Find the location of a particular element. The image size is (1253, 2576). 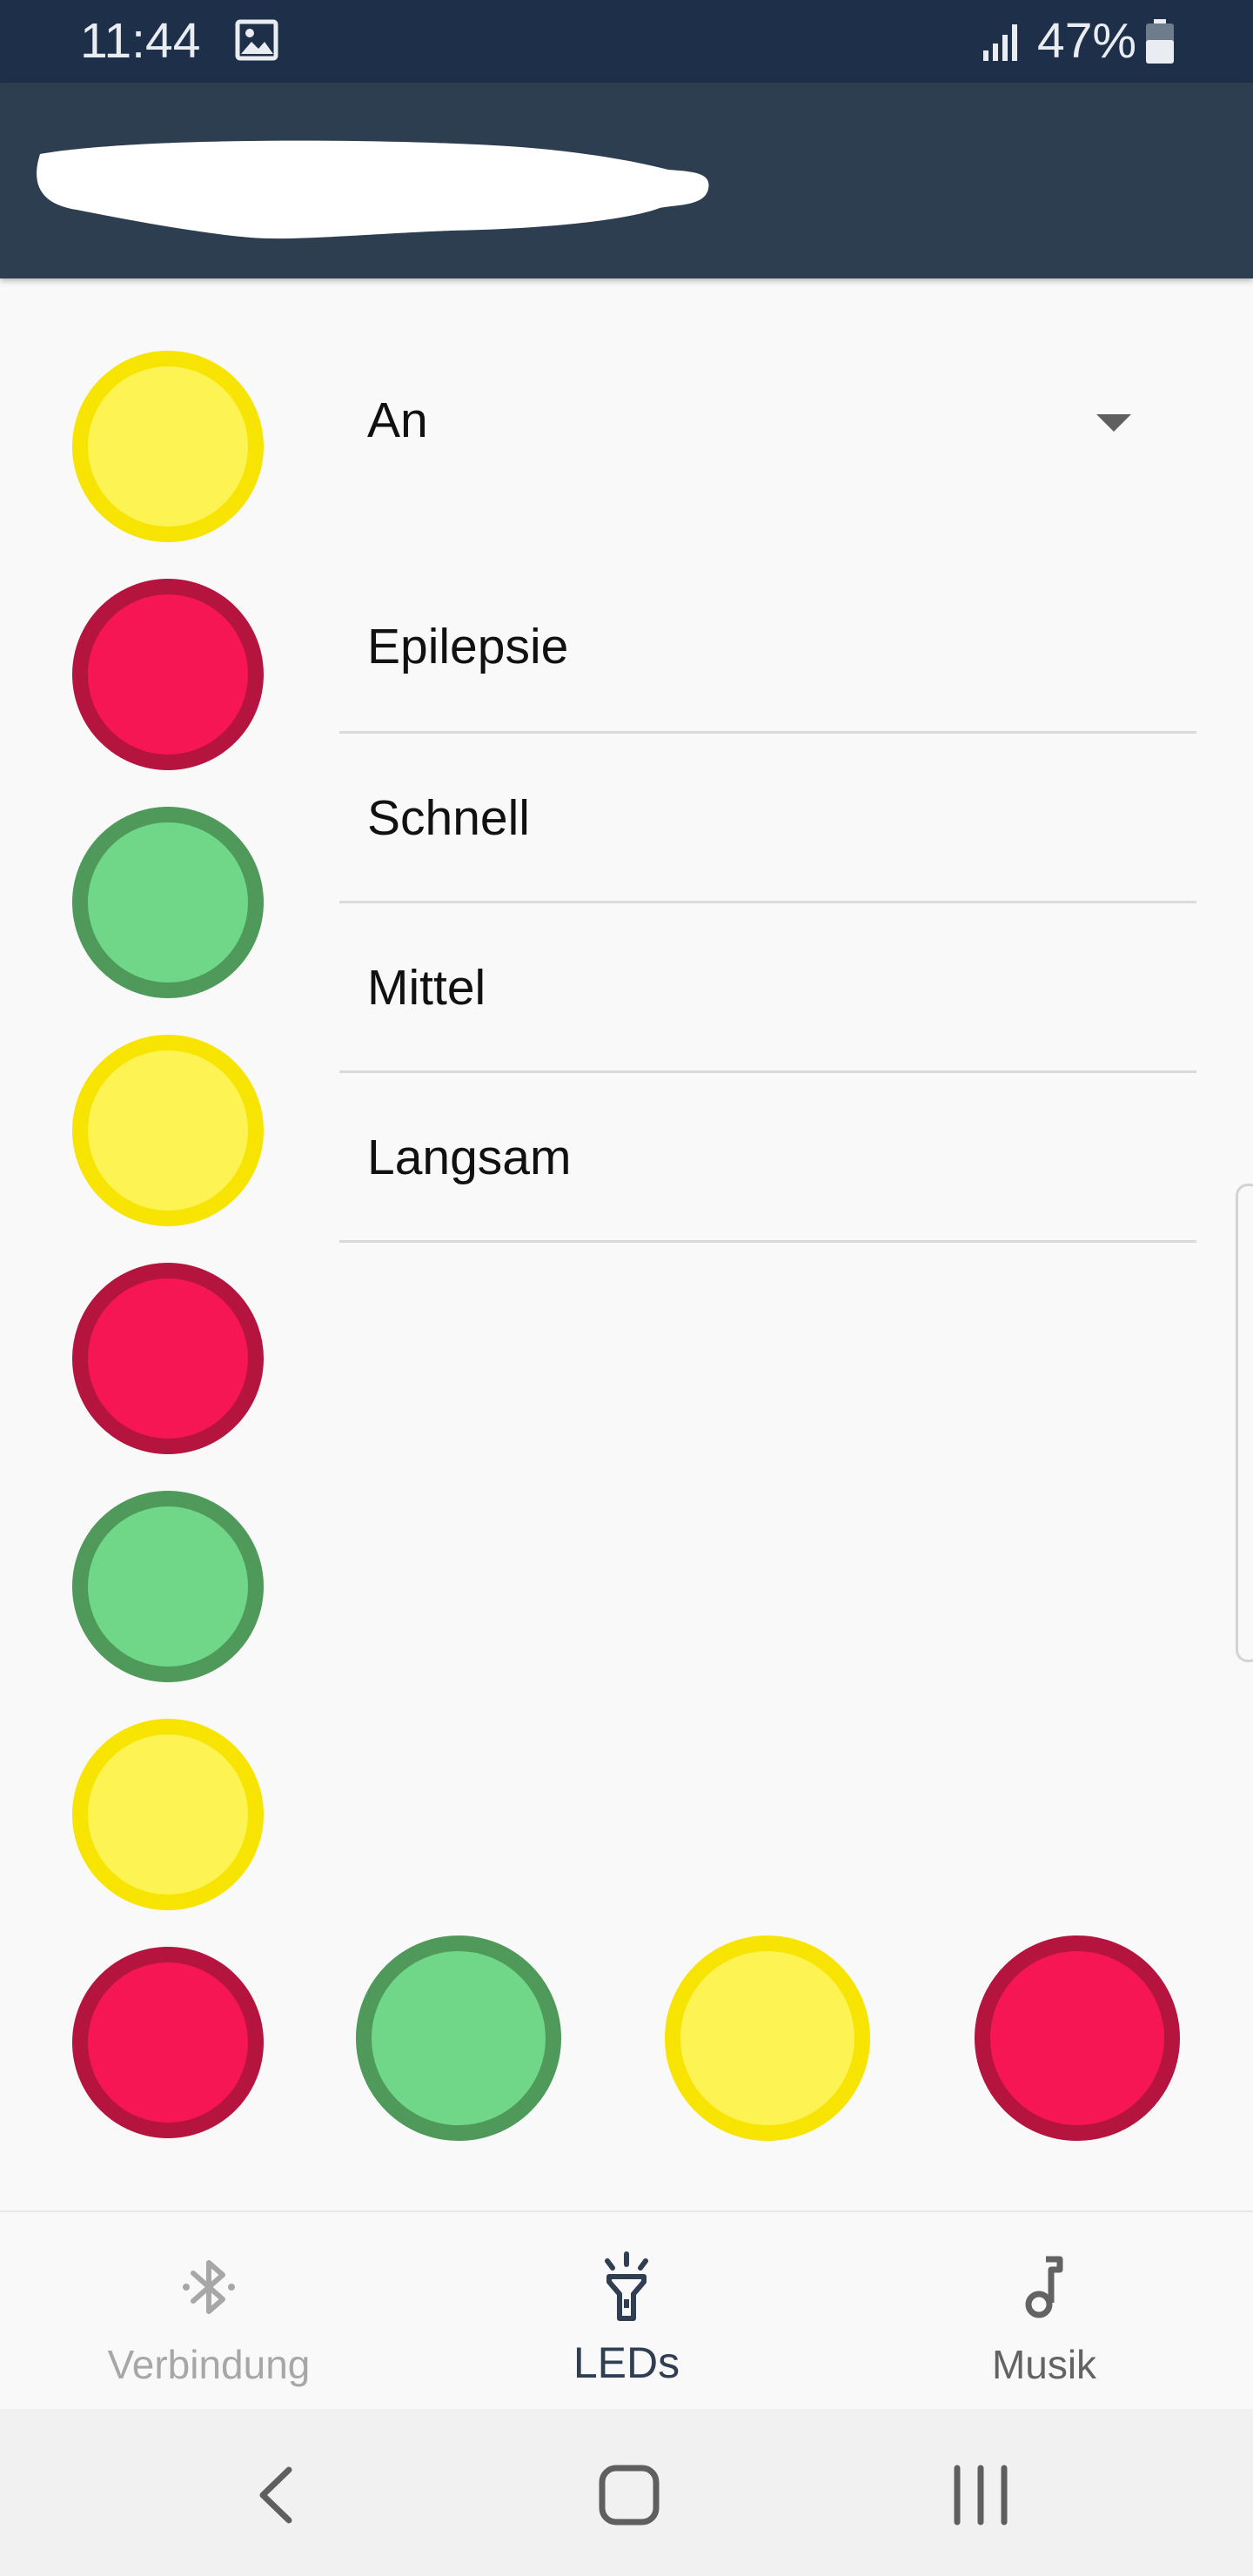

system-navigation-bar is located at coordinates (626, 2492).